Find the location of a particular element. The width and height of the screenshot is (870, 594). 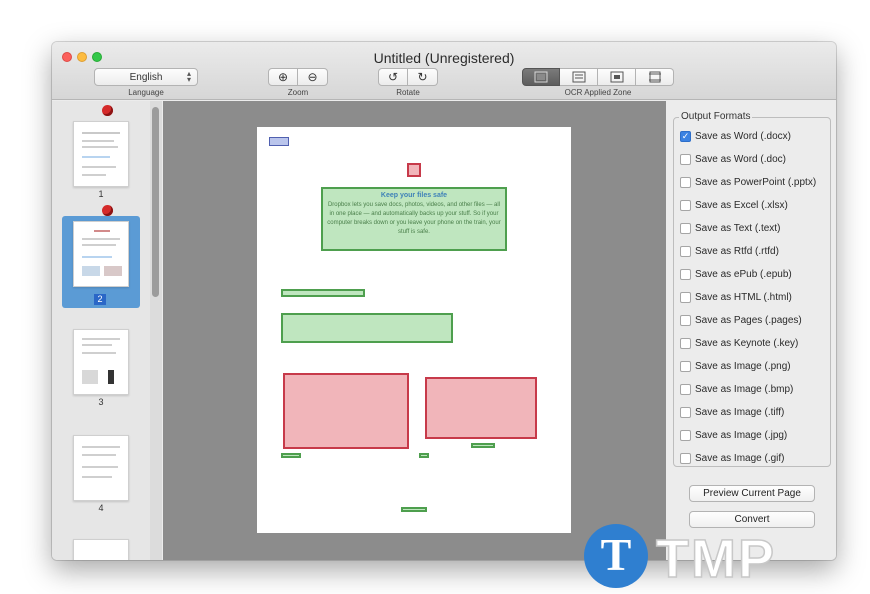

updown-arrows-icon: ▴ ▾ is located at coordinates (188, 76).